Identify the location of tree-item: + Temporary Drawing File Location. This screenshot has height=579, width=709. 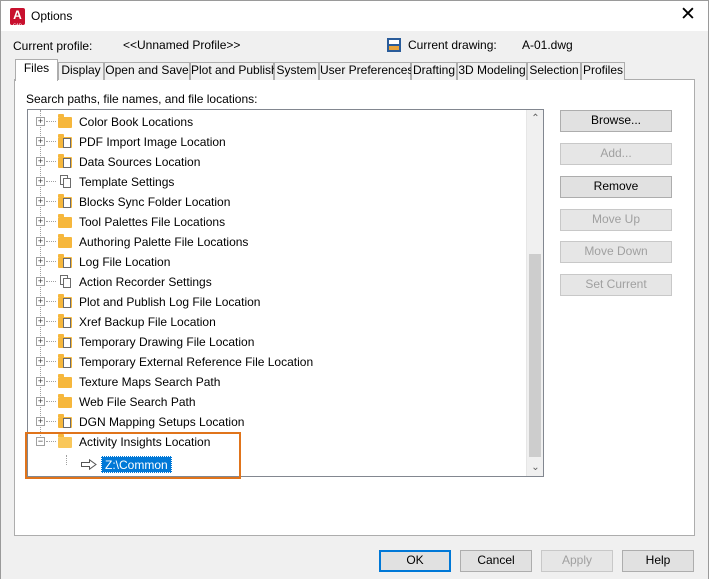
(278, 342).